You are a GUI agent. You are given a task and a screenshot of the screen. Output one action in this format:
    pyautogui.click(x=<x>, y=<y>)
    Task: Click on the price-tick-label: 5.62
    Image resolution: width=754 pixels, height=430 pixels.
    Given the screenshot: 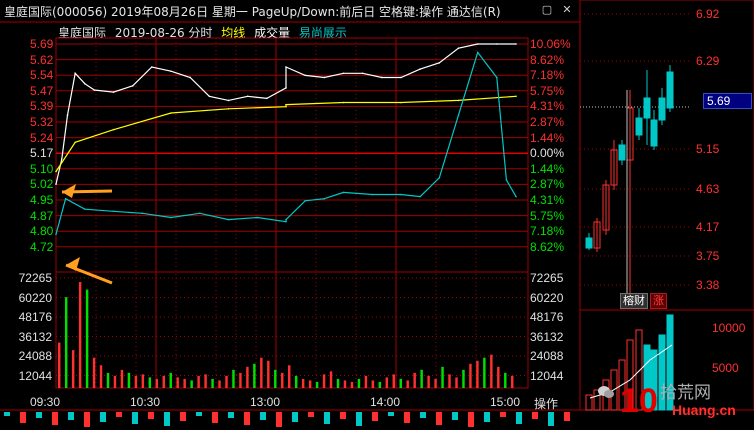 What is the action you would take?
    pyautogui.click(x=42, y=59)
    